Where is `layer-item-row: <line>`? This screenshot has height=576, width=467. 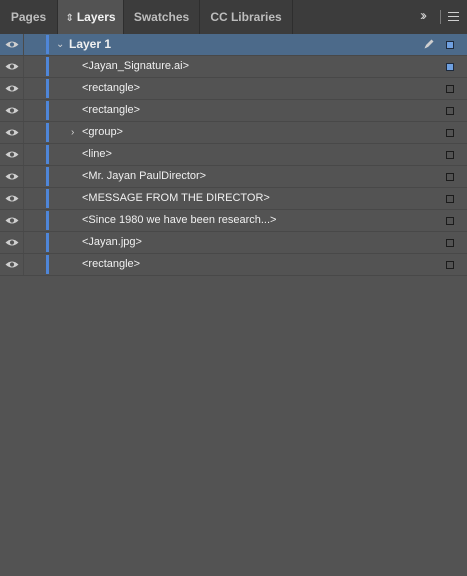
layer-item-row: <line> is located at coordinates (233, 155).